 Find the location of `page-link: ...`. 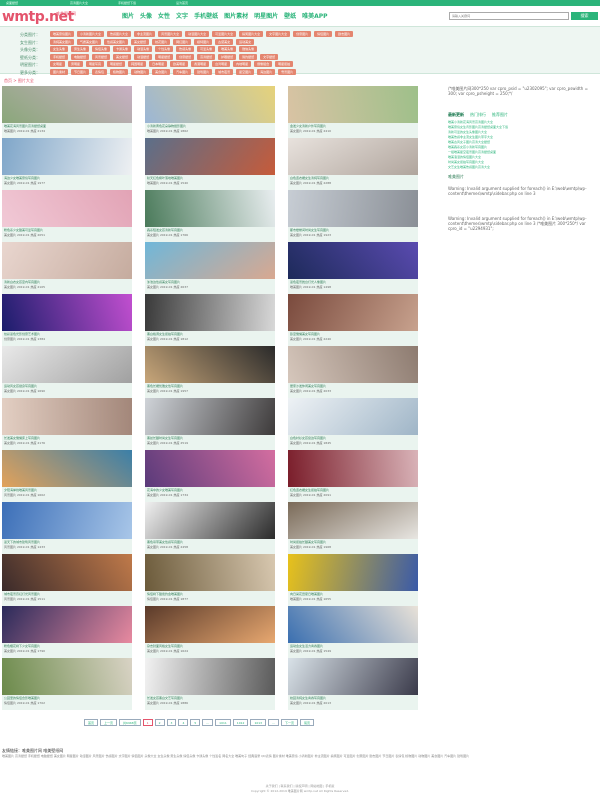

page-link: ... is located at coordinates (273, 722).